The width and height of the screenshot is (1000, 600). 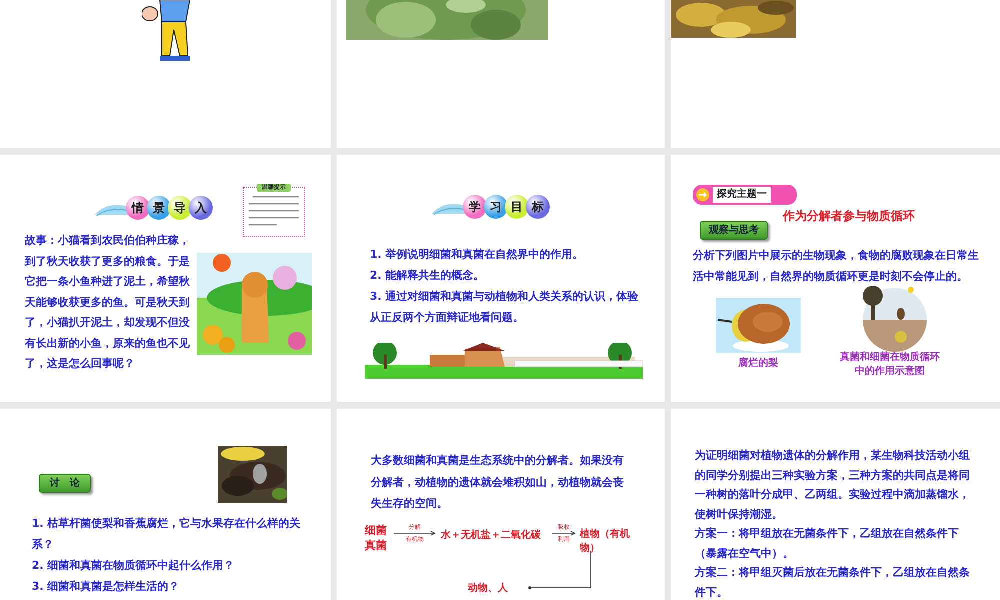 What do you see at coordinates (274, 210) in the screenshot?
I see `note-text-drawing` at bounding box center [274, 210].